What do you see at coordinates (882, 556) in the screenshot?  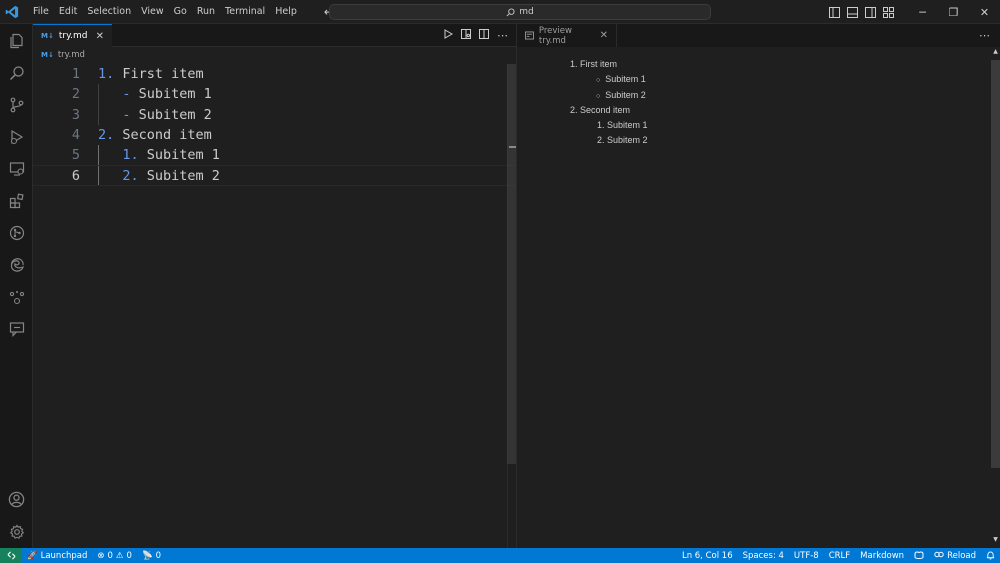 I see `language-mode: Markdown` at bounding box center [882, 556].